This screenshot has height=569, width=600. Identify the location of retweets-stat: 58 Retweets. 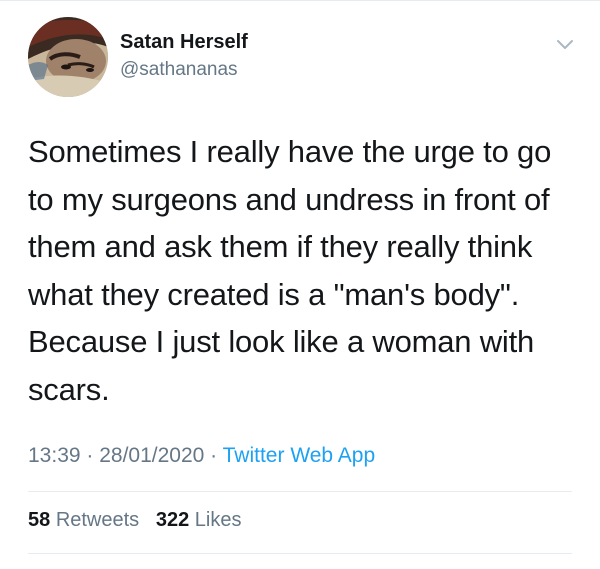
(83, 520).